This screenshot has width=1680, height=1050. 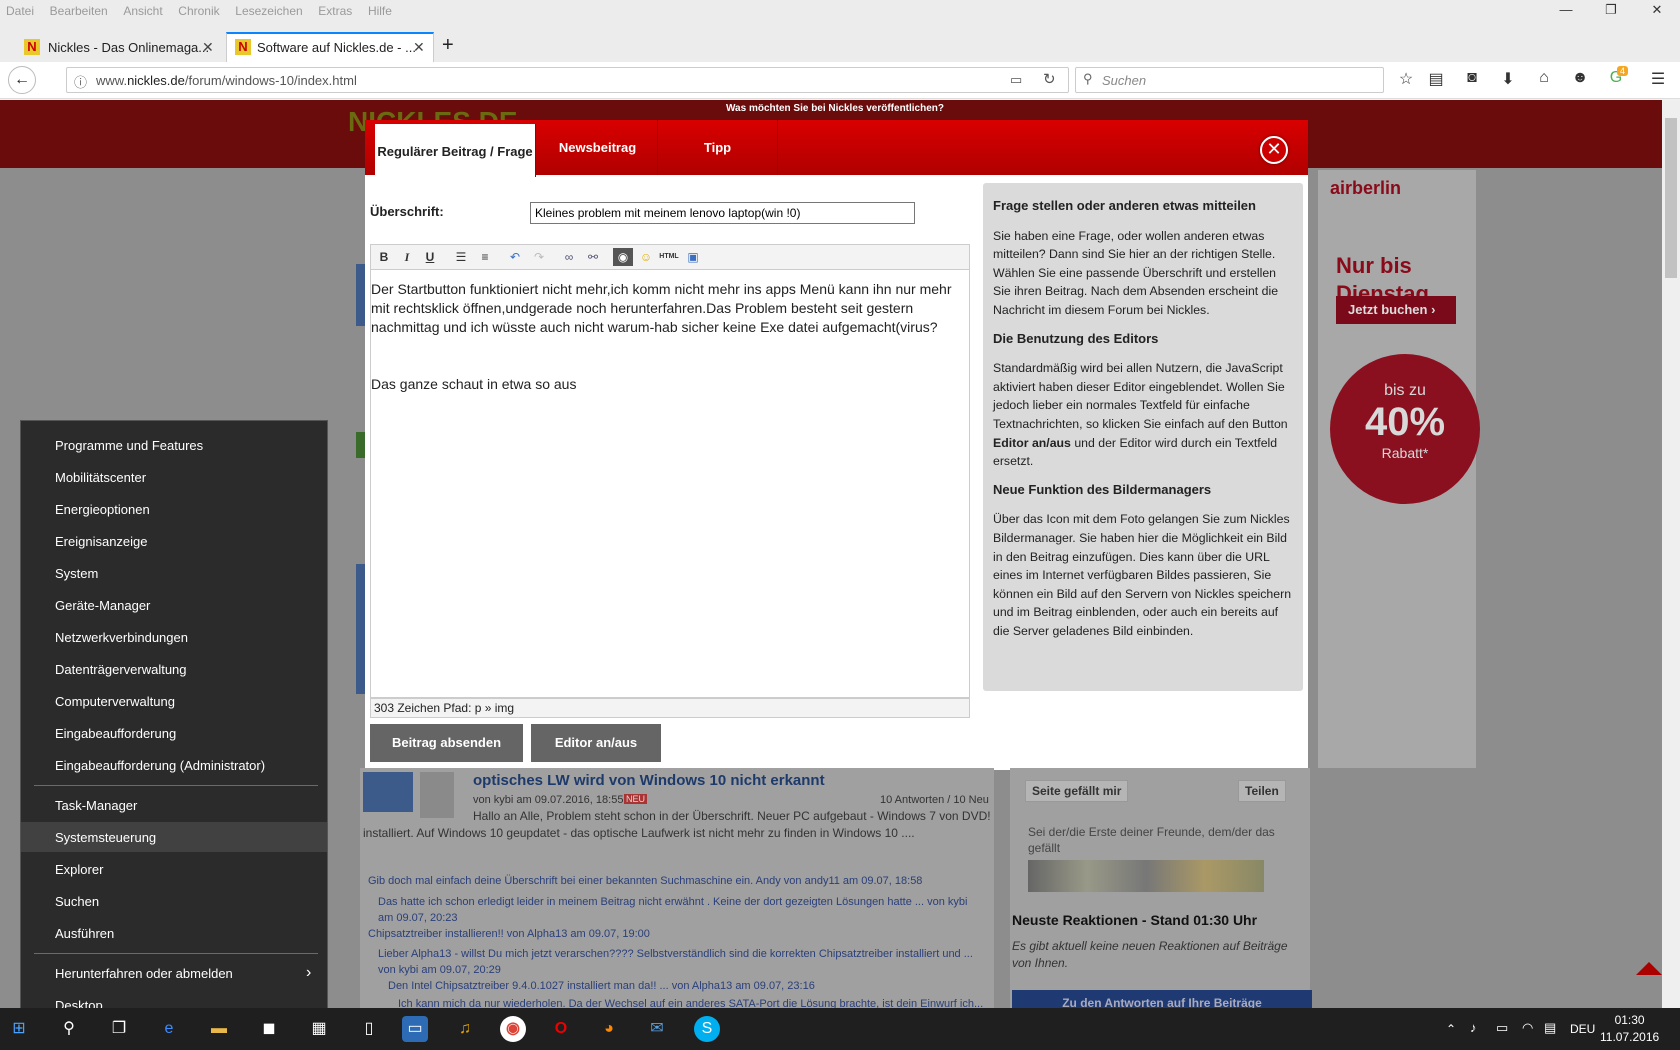 I want to click on heading-input, so click(x=722, y=213).